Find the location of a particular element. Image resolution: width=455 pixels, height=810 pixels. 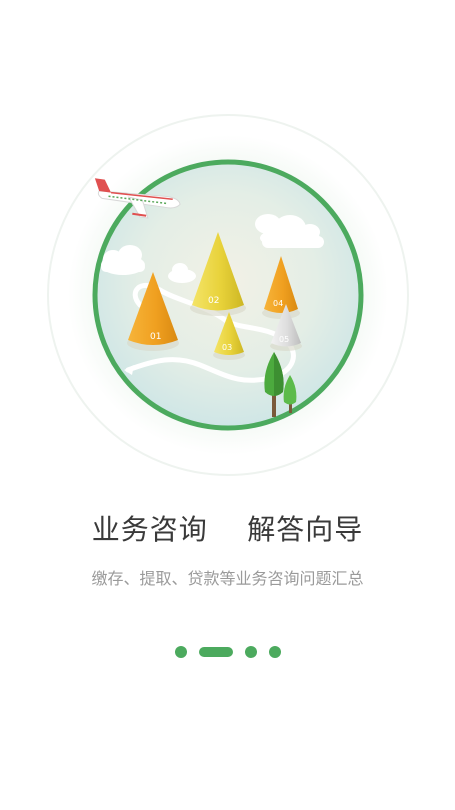

page-indicator is located at coordinates (227, 652).